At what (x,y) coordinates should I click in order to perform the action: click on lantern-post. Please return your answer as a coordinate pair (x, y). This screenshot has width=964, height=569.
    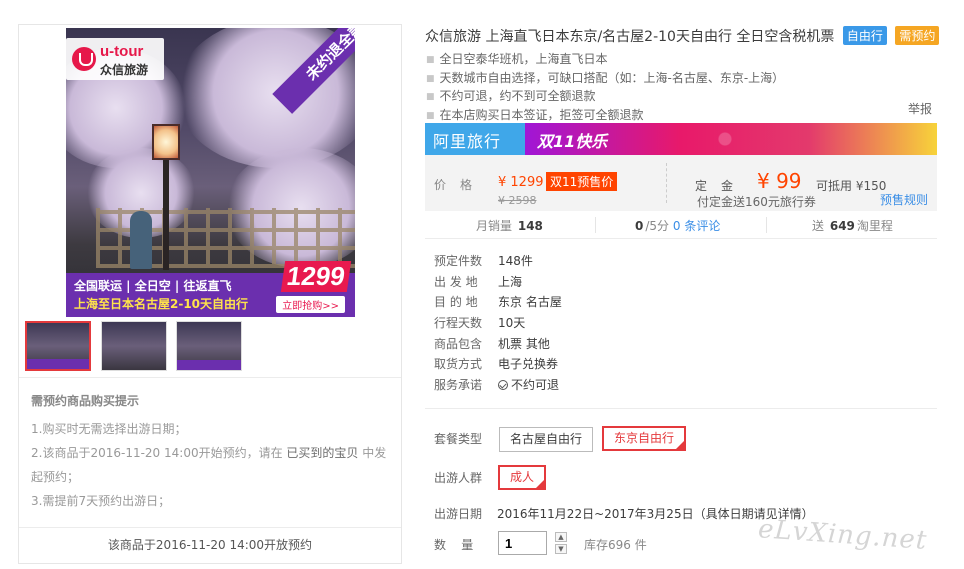
    Looking at the image, I should click on (166, 215).